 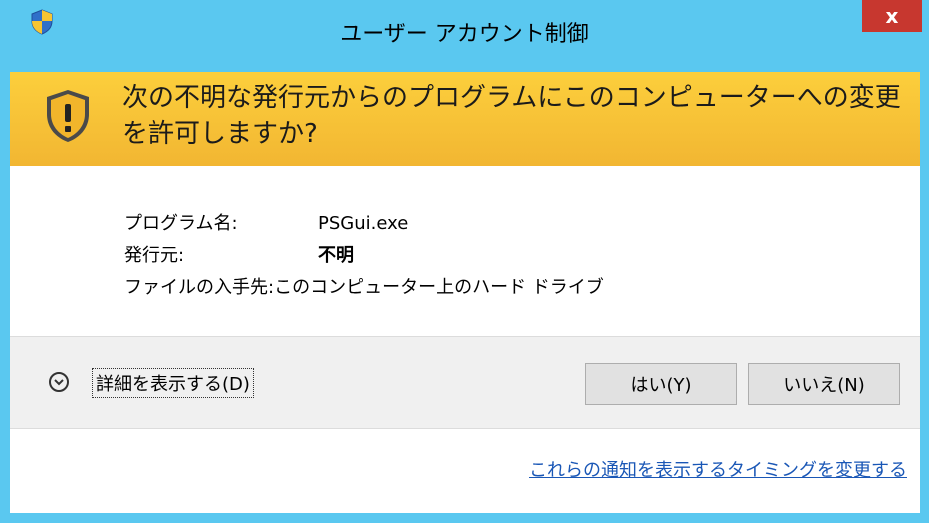 What do you see at coordinates (718, 469) in the screenshot?
I see `notification-settings-link: これらの通知を表示するタイミングを変更する` at bounding box center [718, 469].